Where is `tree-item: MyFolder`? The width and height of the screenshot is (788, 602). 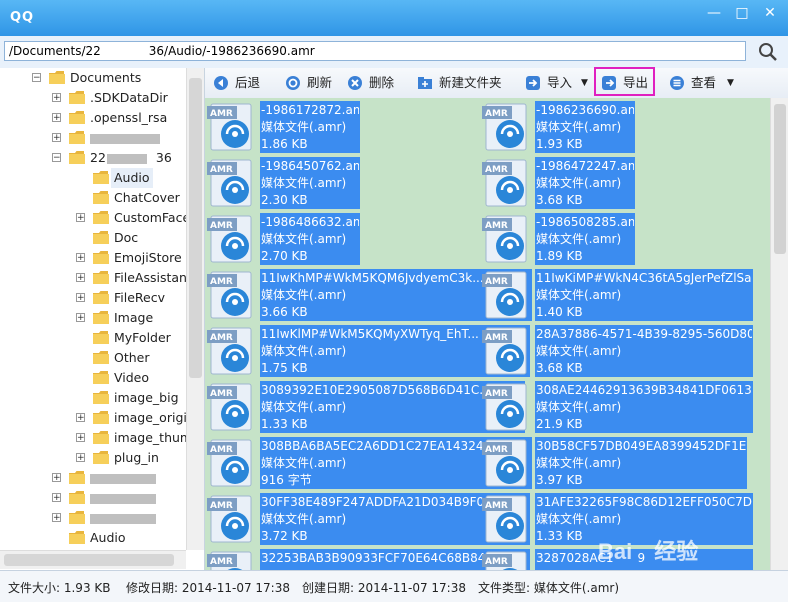 tree-item: MyFolder is located at coordinates (93, 338).